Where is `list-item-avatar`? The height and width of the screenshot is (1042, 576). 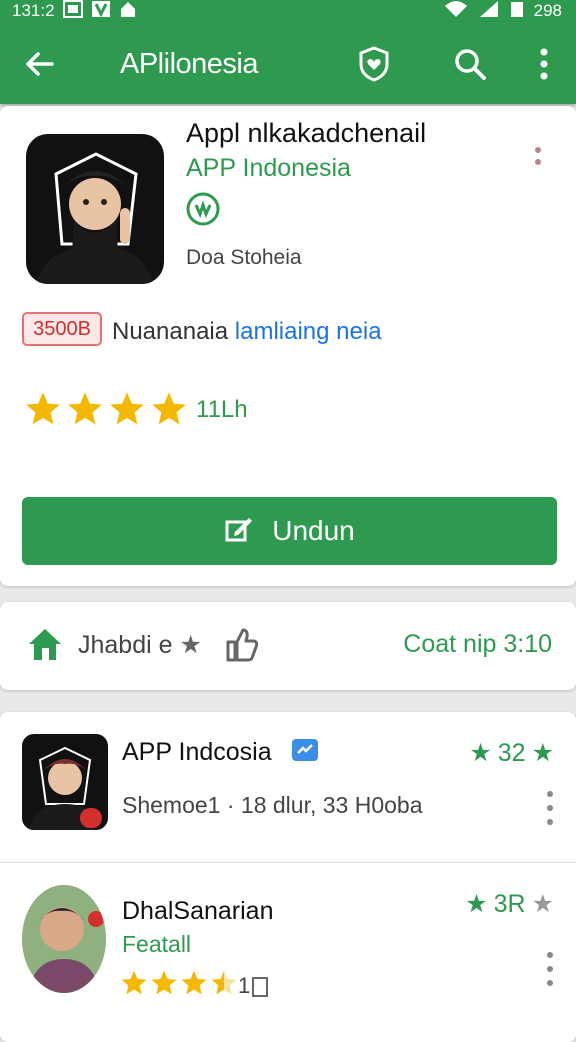 list-item-avatar is located at coordinates (64, 939).